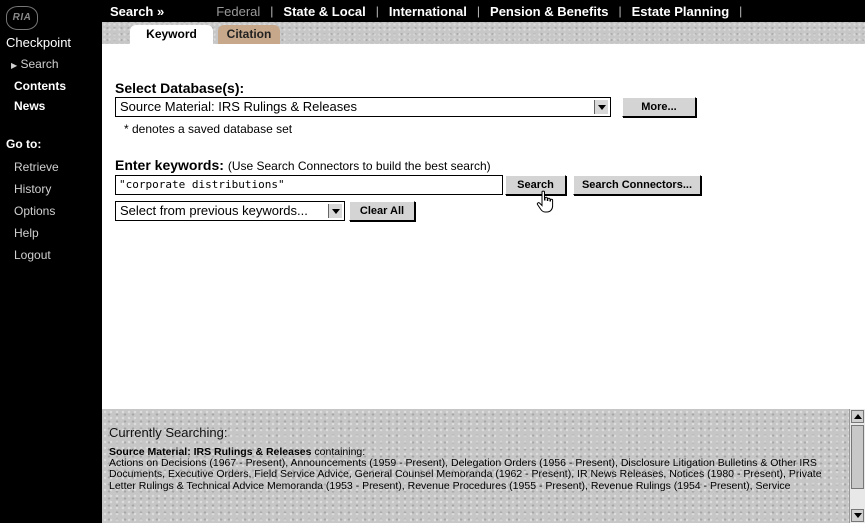  Describe the element at coordinates (238, 11) in the screenshot. I see `nav-federal: Federal` at that location.